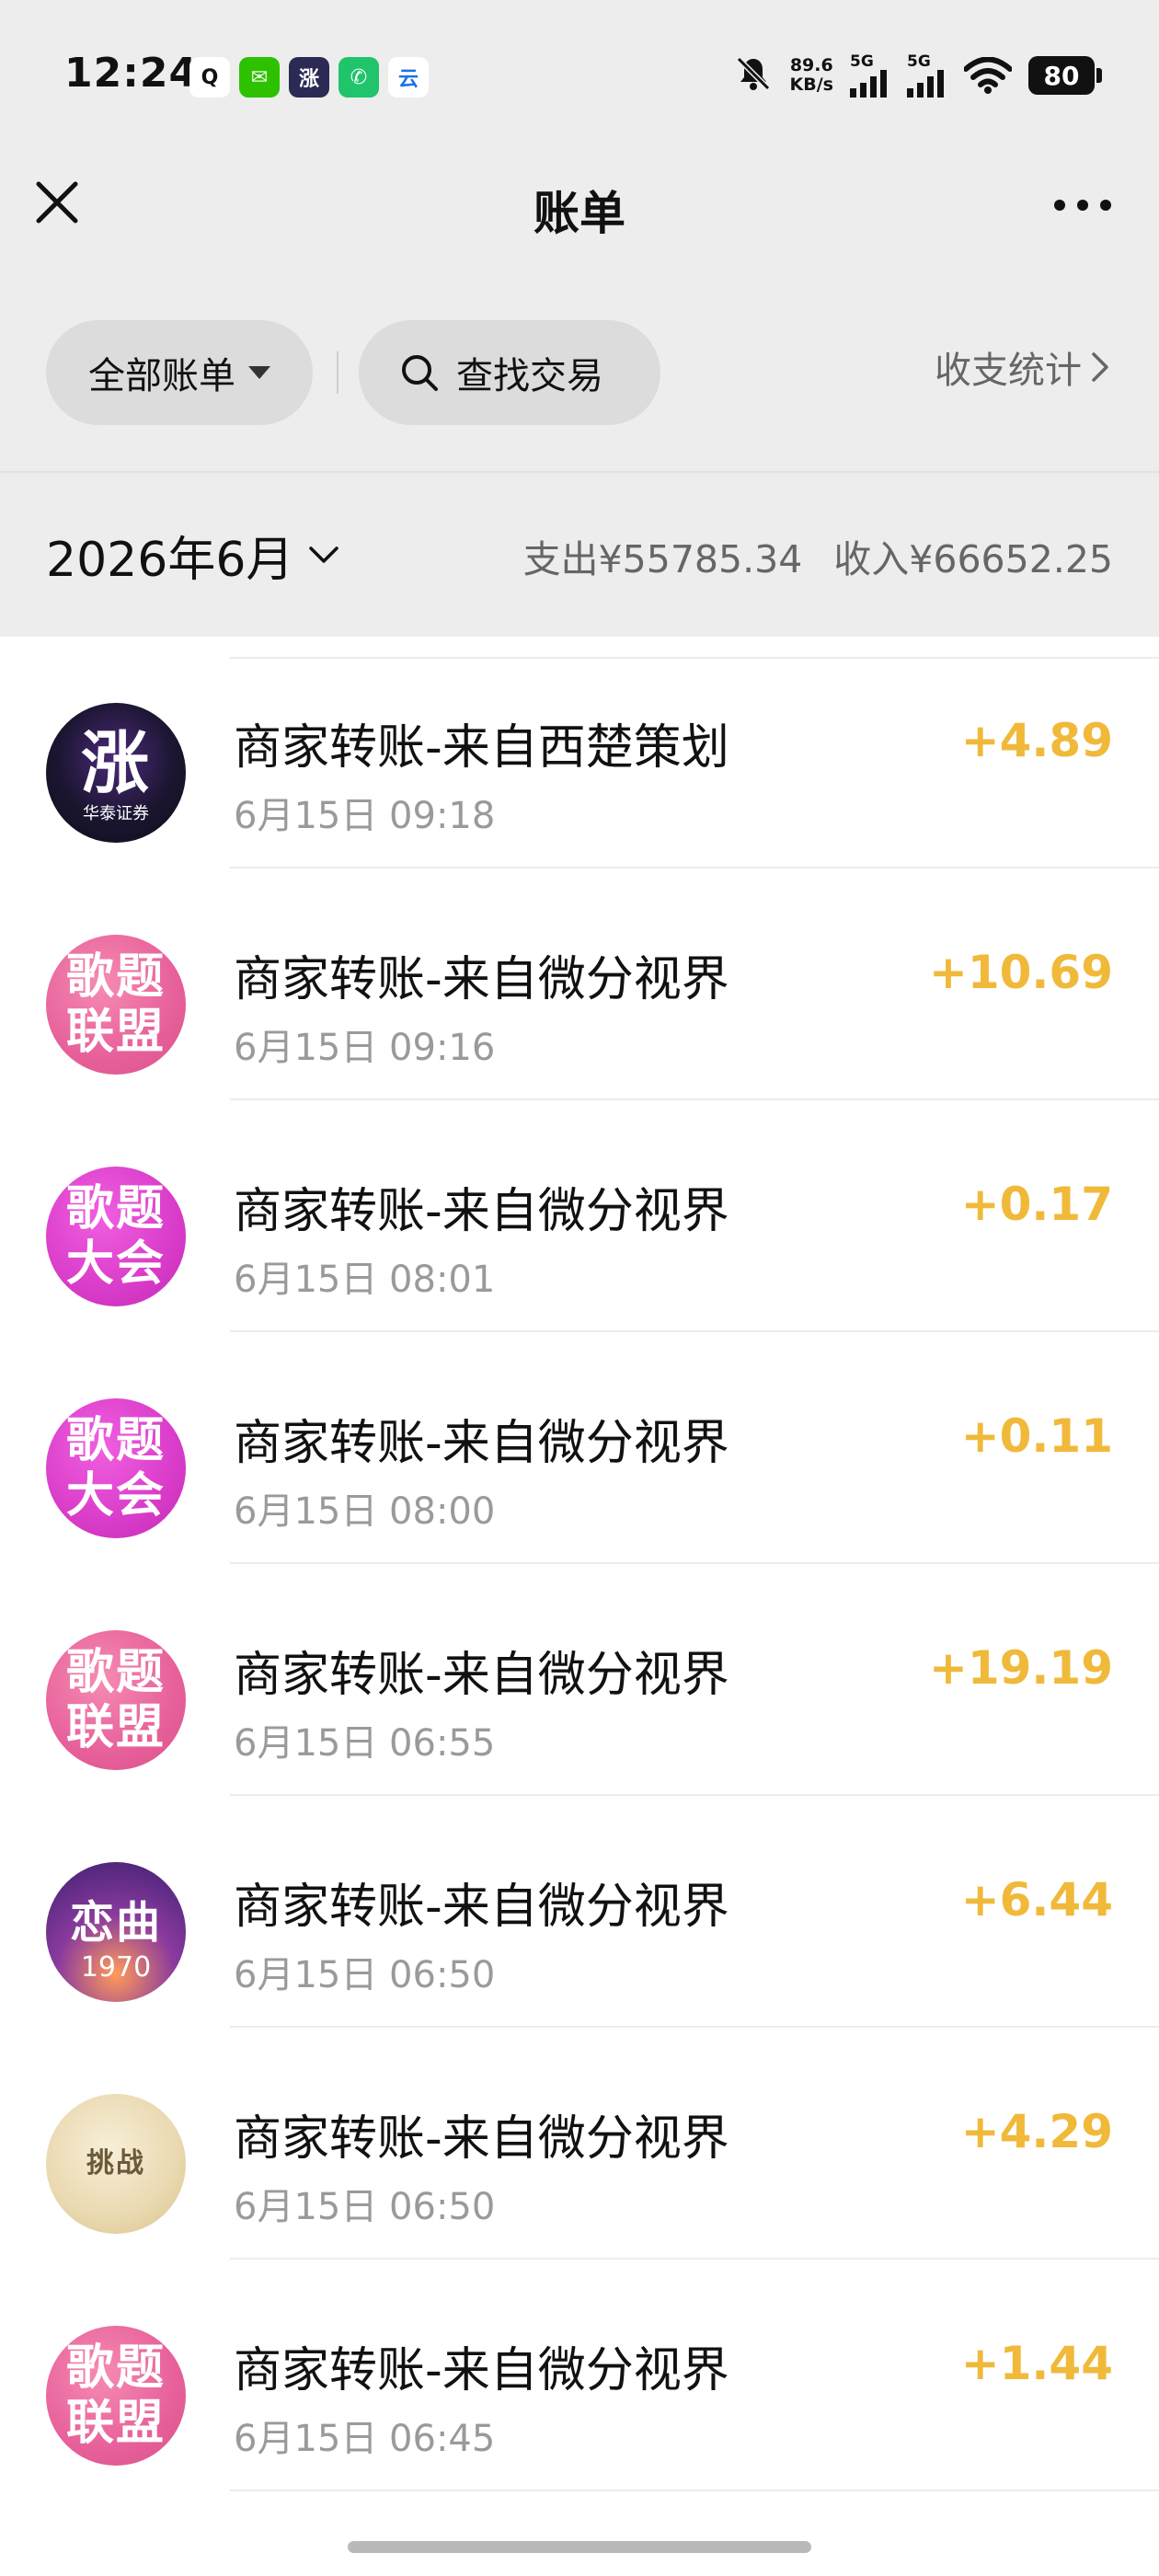 This screenshot has height=2576, width=1159. Describe the element at coordinates (862, 61) in the screenshot. I see `signal-1-label: 5G` at that location.